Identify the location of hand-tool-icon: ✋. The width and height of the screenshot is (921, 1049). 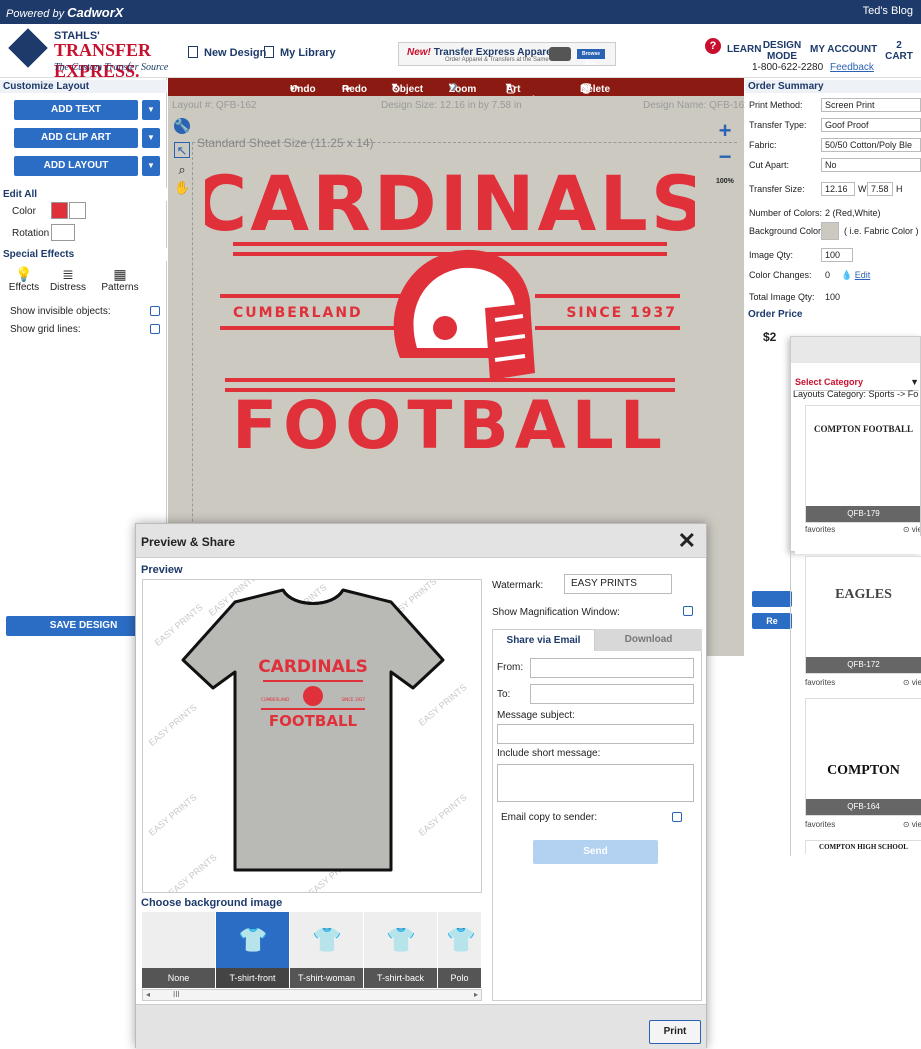
(182, 188).